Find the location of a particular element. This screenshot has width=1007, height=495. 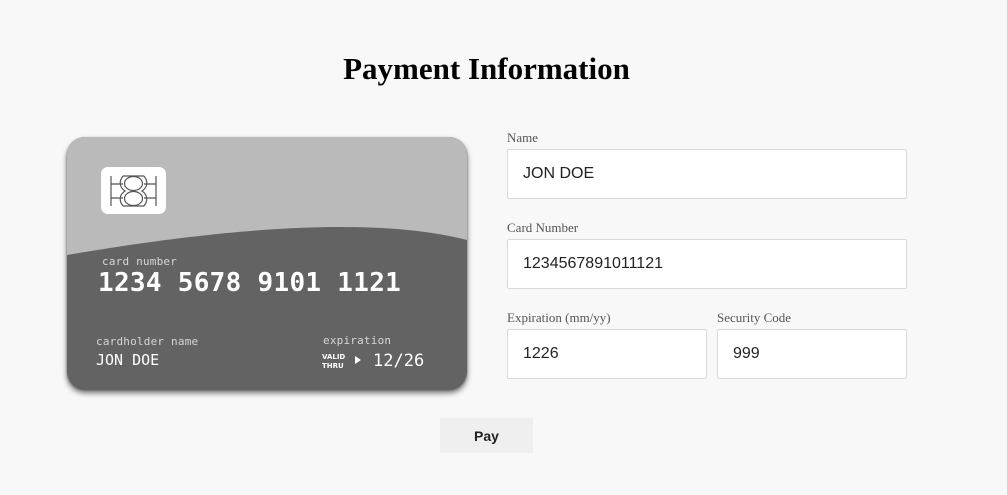

name-input is located at coordinates (707, 174).